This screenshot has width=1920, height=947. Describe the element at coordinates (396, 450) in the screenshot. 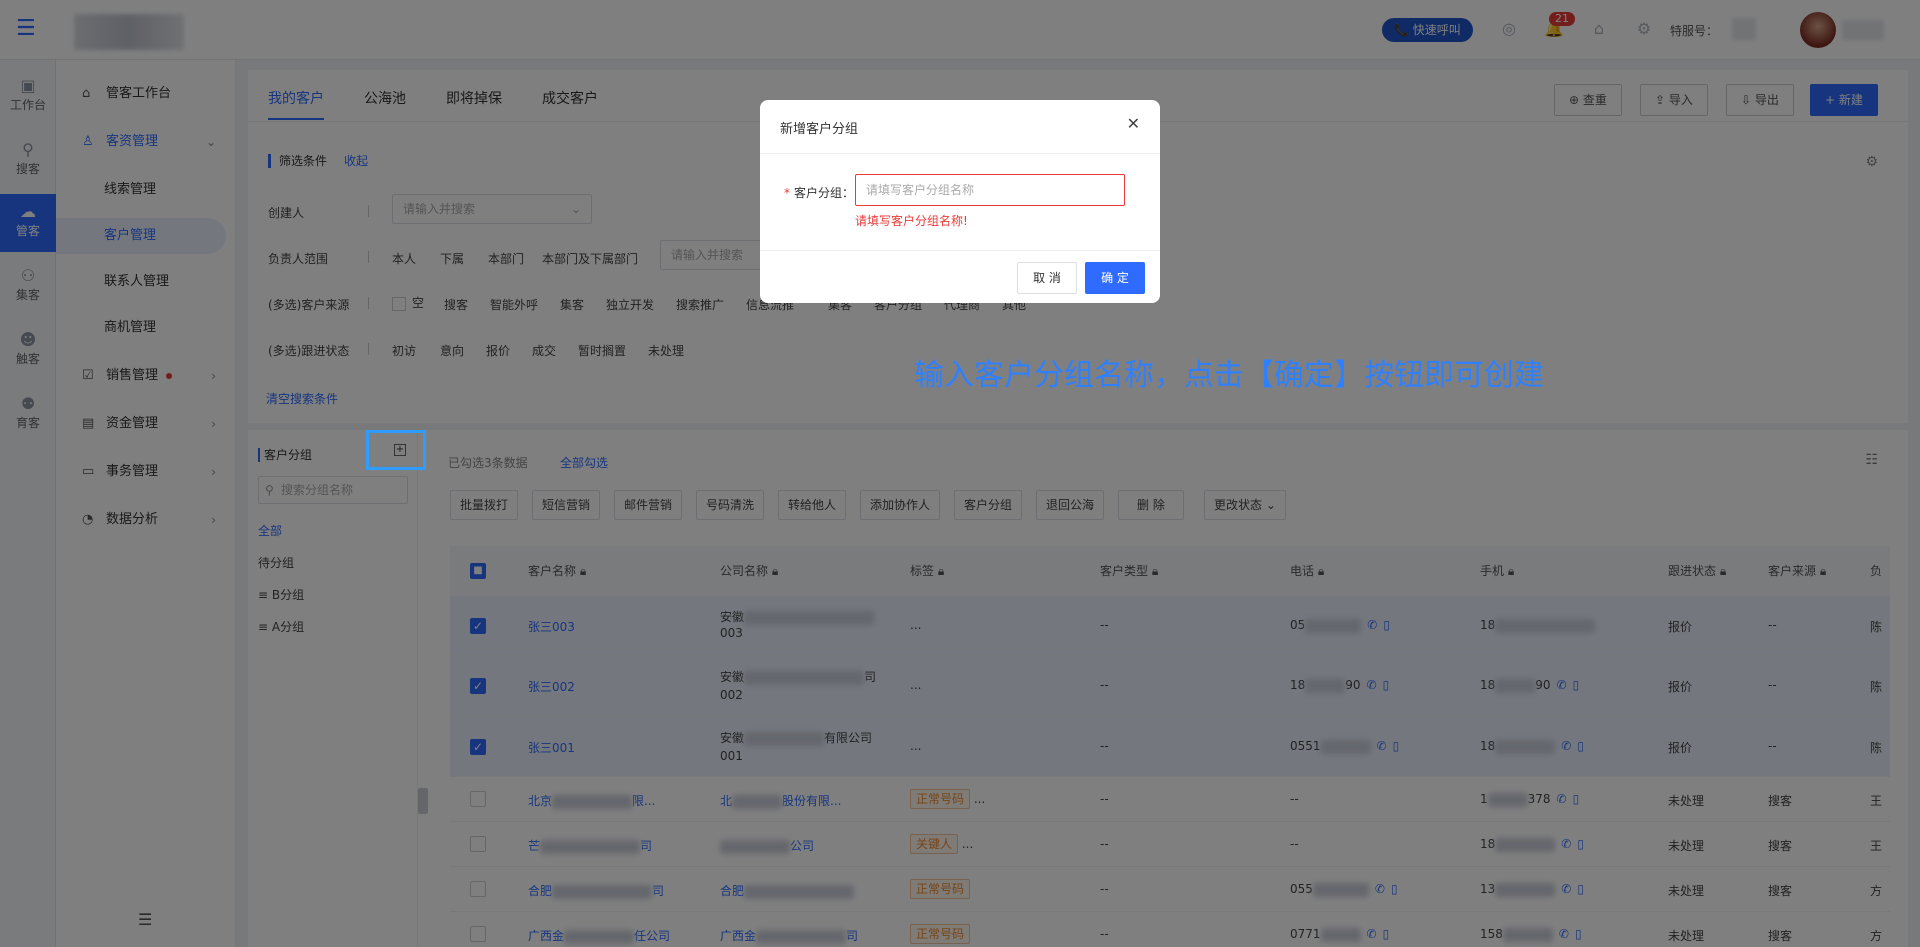

I see `add-group-highlight-frame` at that location.